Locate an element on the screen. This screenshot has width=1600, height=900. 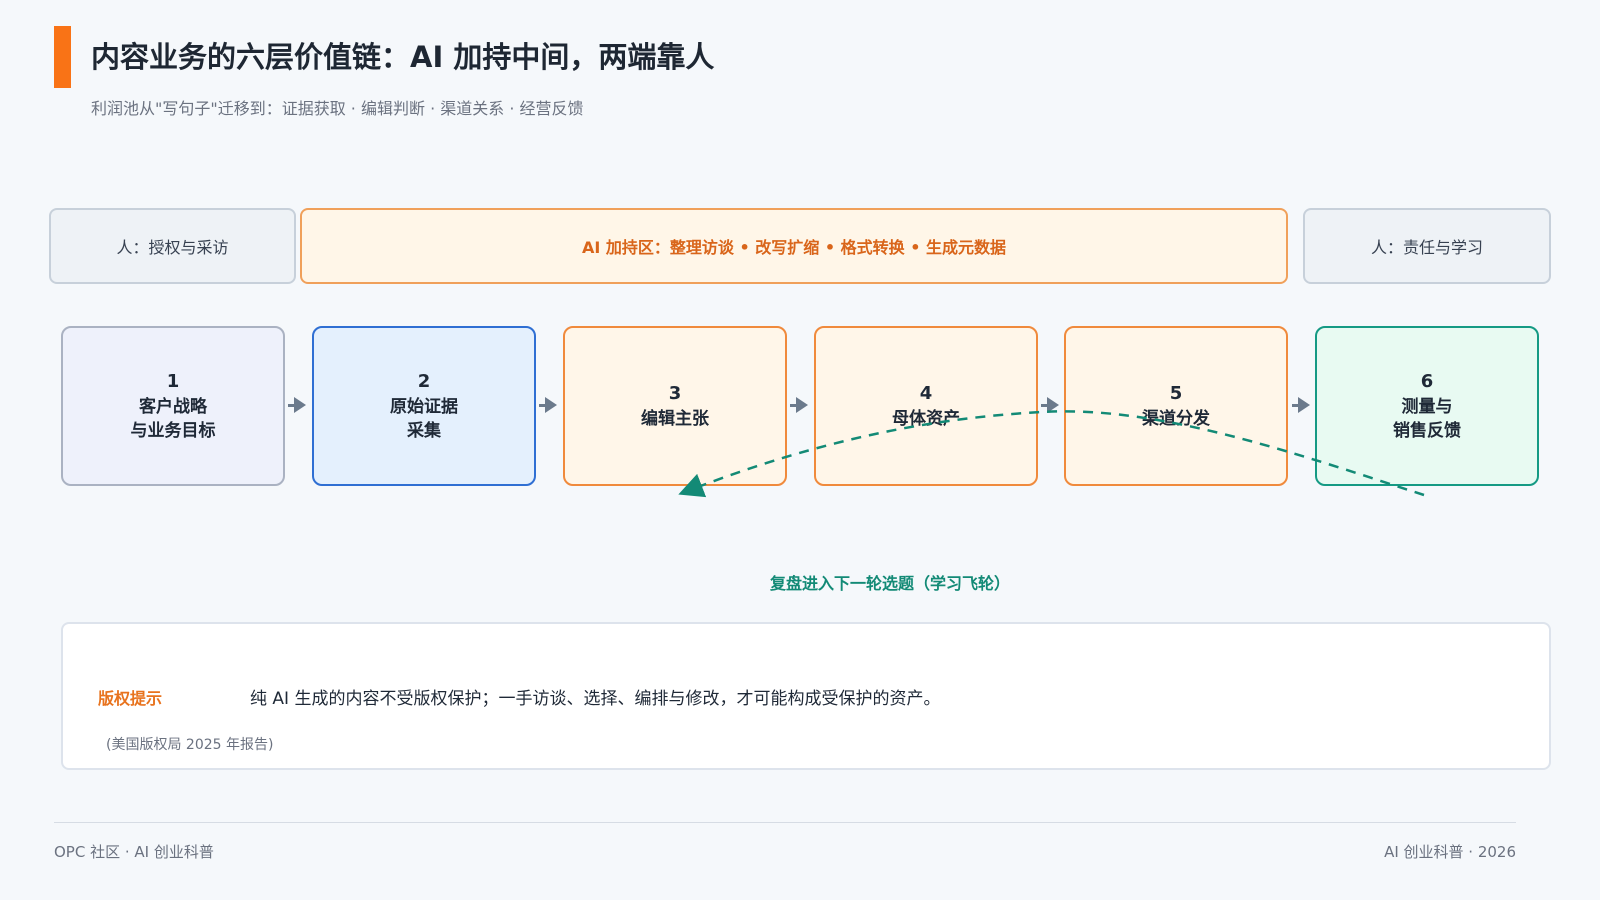
copyright-note-source: (美国版权局 2025 年报告) is located at coordinates (190, 745).